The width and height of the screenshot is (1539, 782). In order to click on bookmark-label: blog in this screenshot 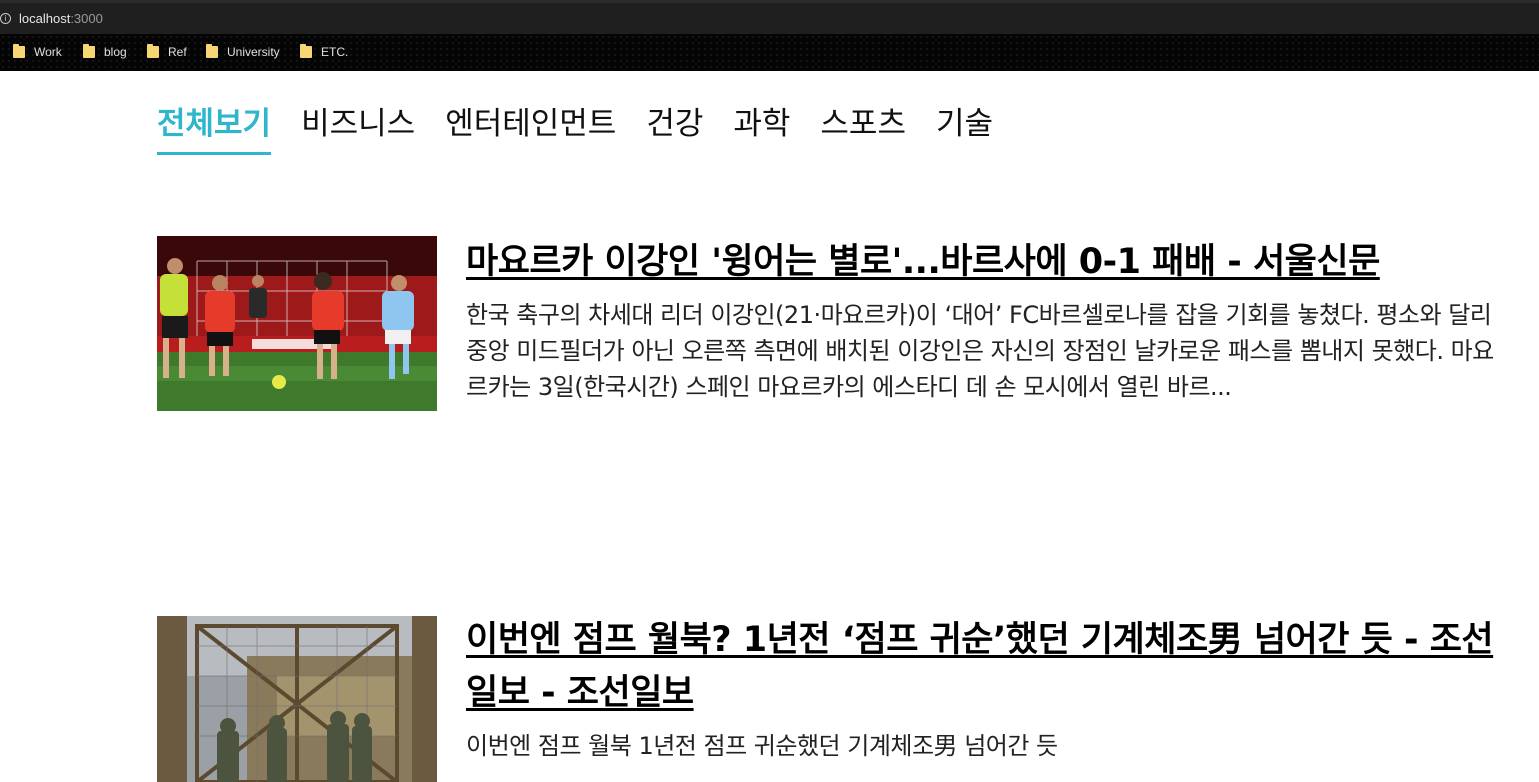, I will do `click(115, 52)`.